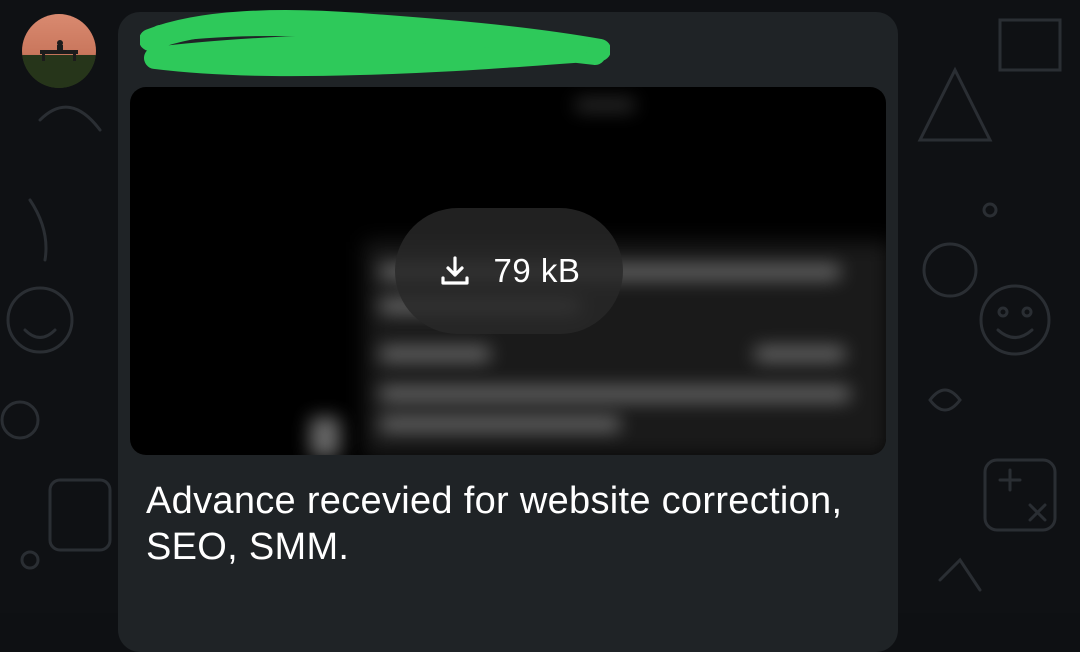 This screenshot has width=1080, height=652. What do you see at coordinates (59, 64) in the screenshot?
I see `bench-silhouette-icon` at bounding box center [59, 64].